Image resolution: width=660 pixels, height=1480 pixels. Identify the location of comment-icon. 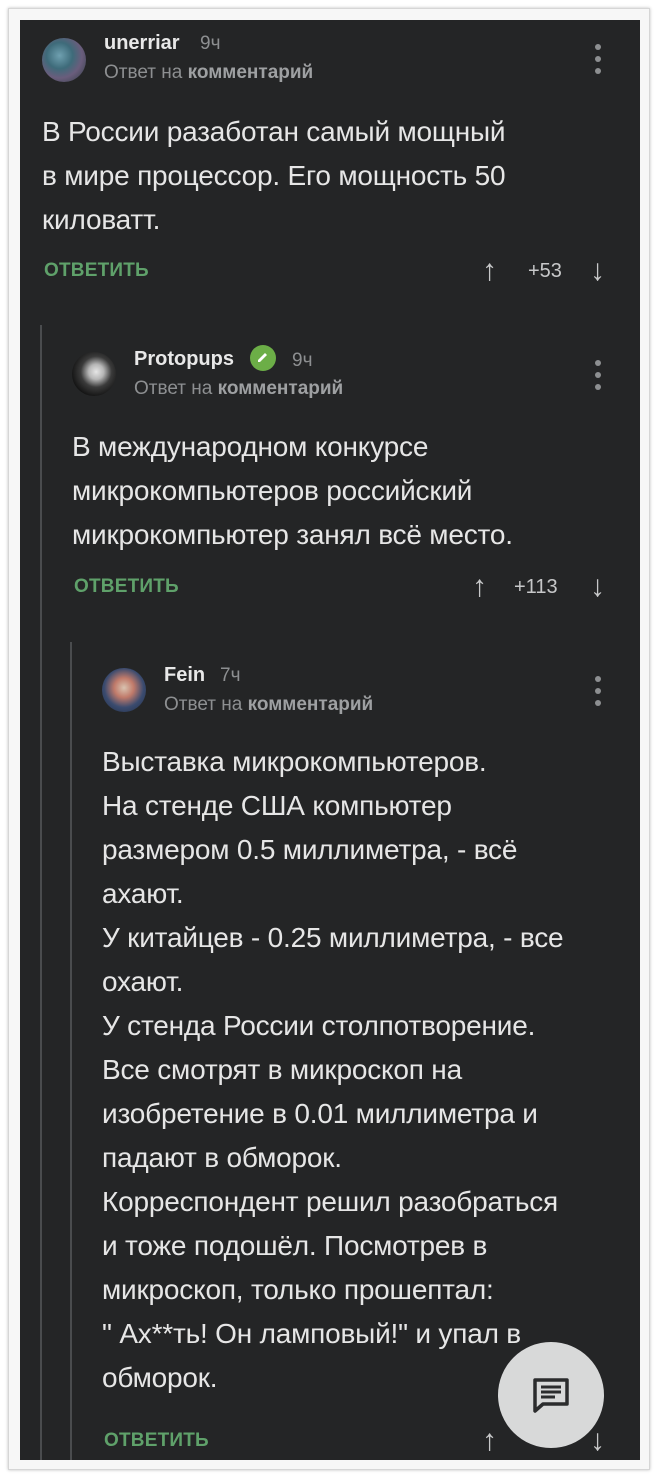
(551, 1395).